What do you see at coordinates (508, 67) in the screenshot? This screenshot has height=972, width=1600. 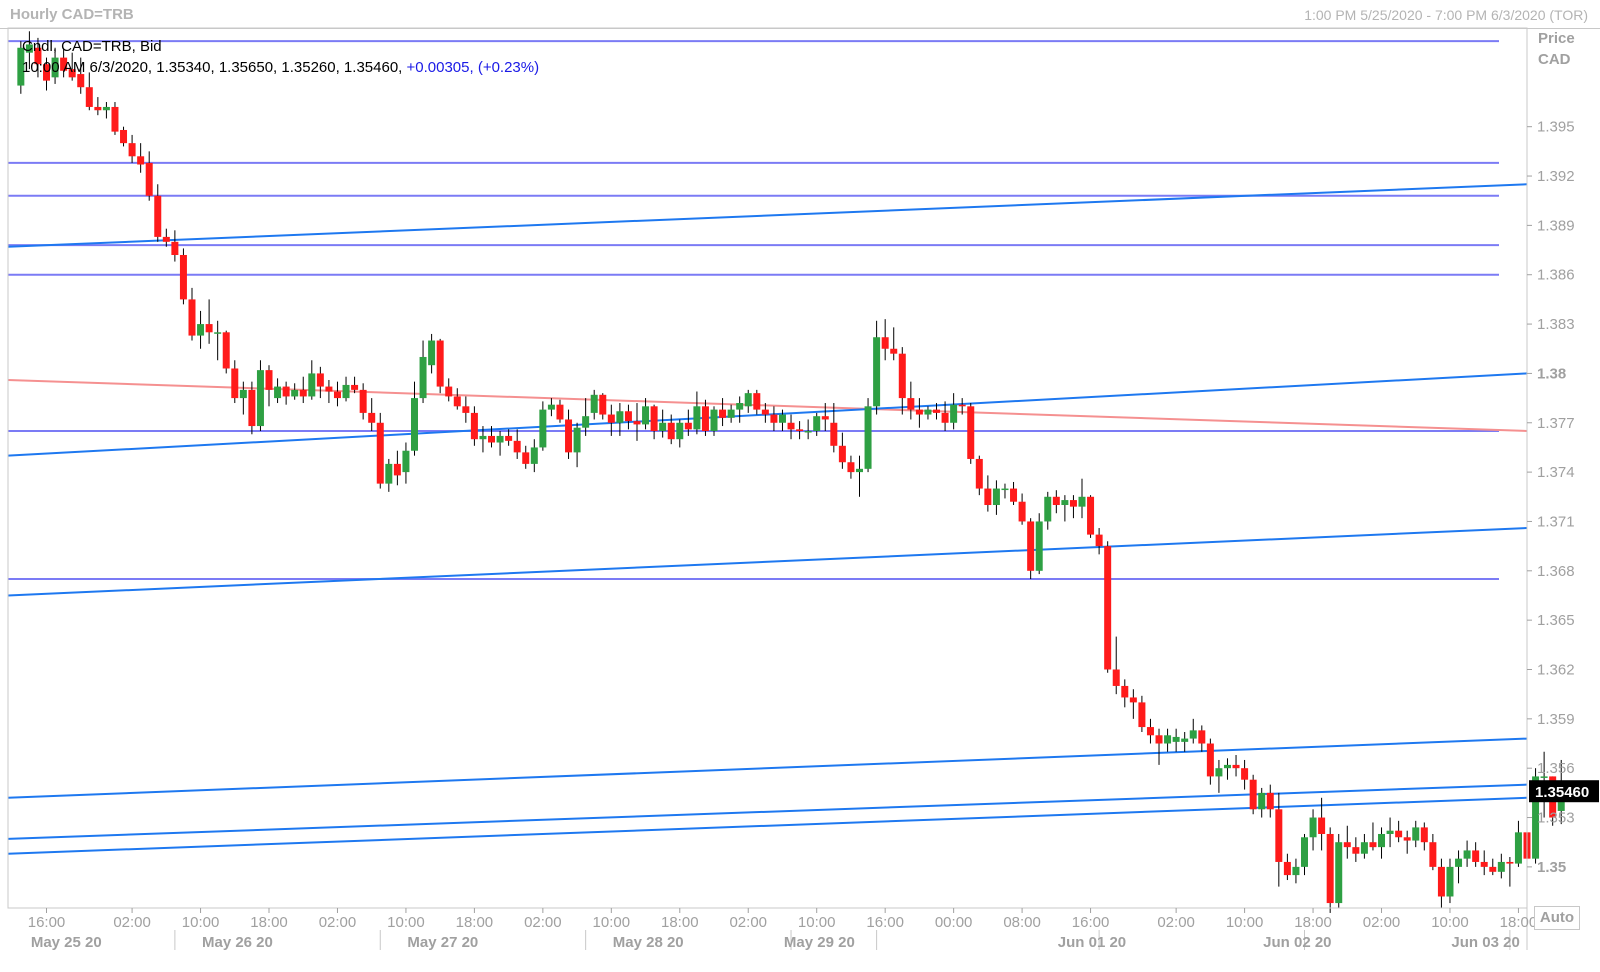 I see `legend-change-pct: (+0.23%)` at bounding box center [508, 67].